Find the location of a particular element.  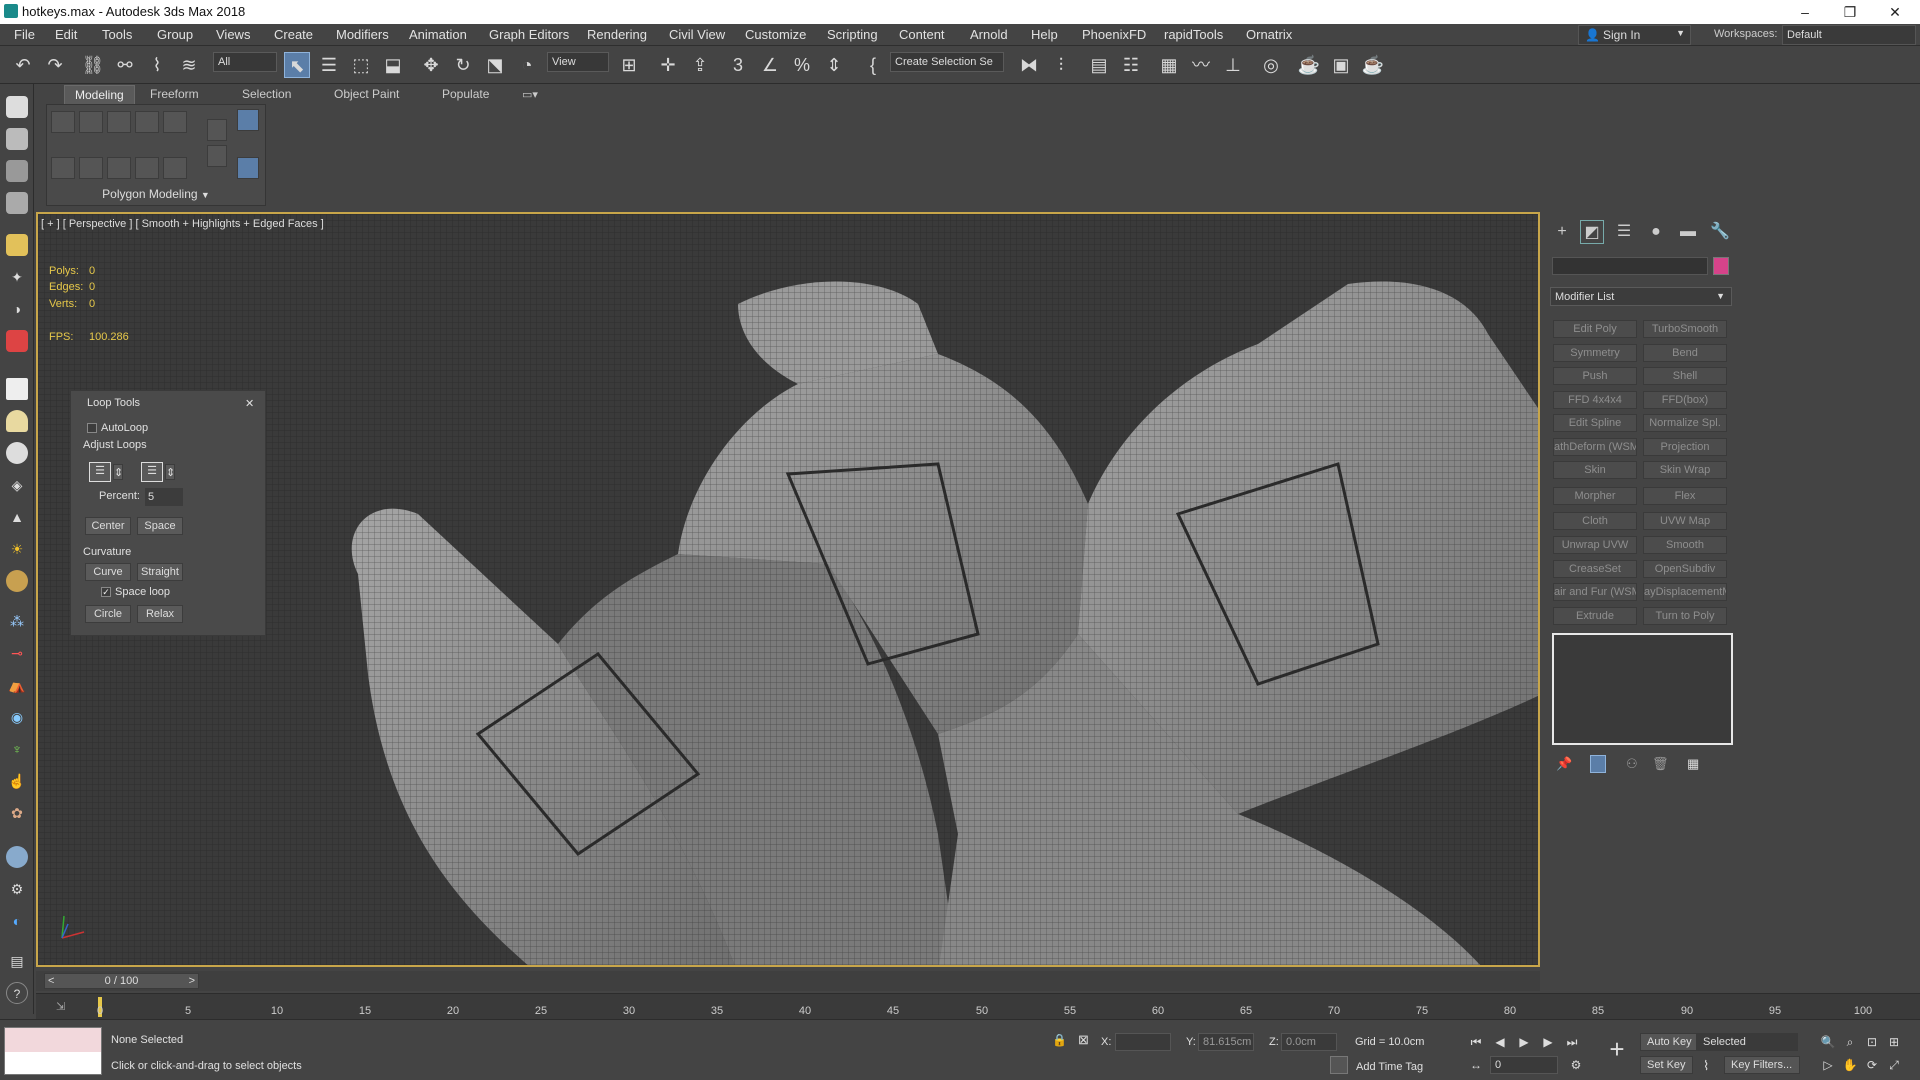

zoom-extents-icon: ⊡ is located at coordinates (1872, 1042).